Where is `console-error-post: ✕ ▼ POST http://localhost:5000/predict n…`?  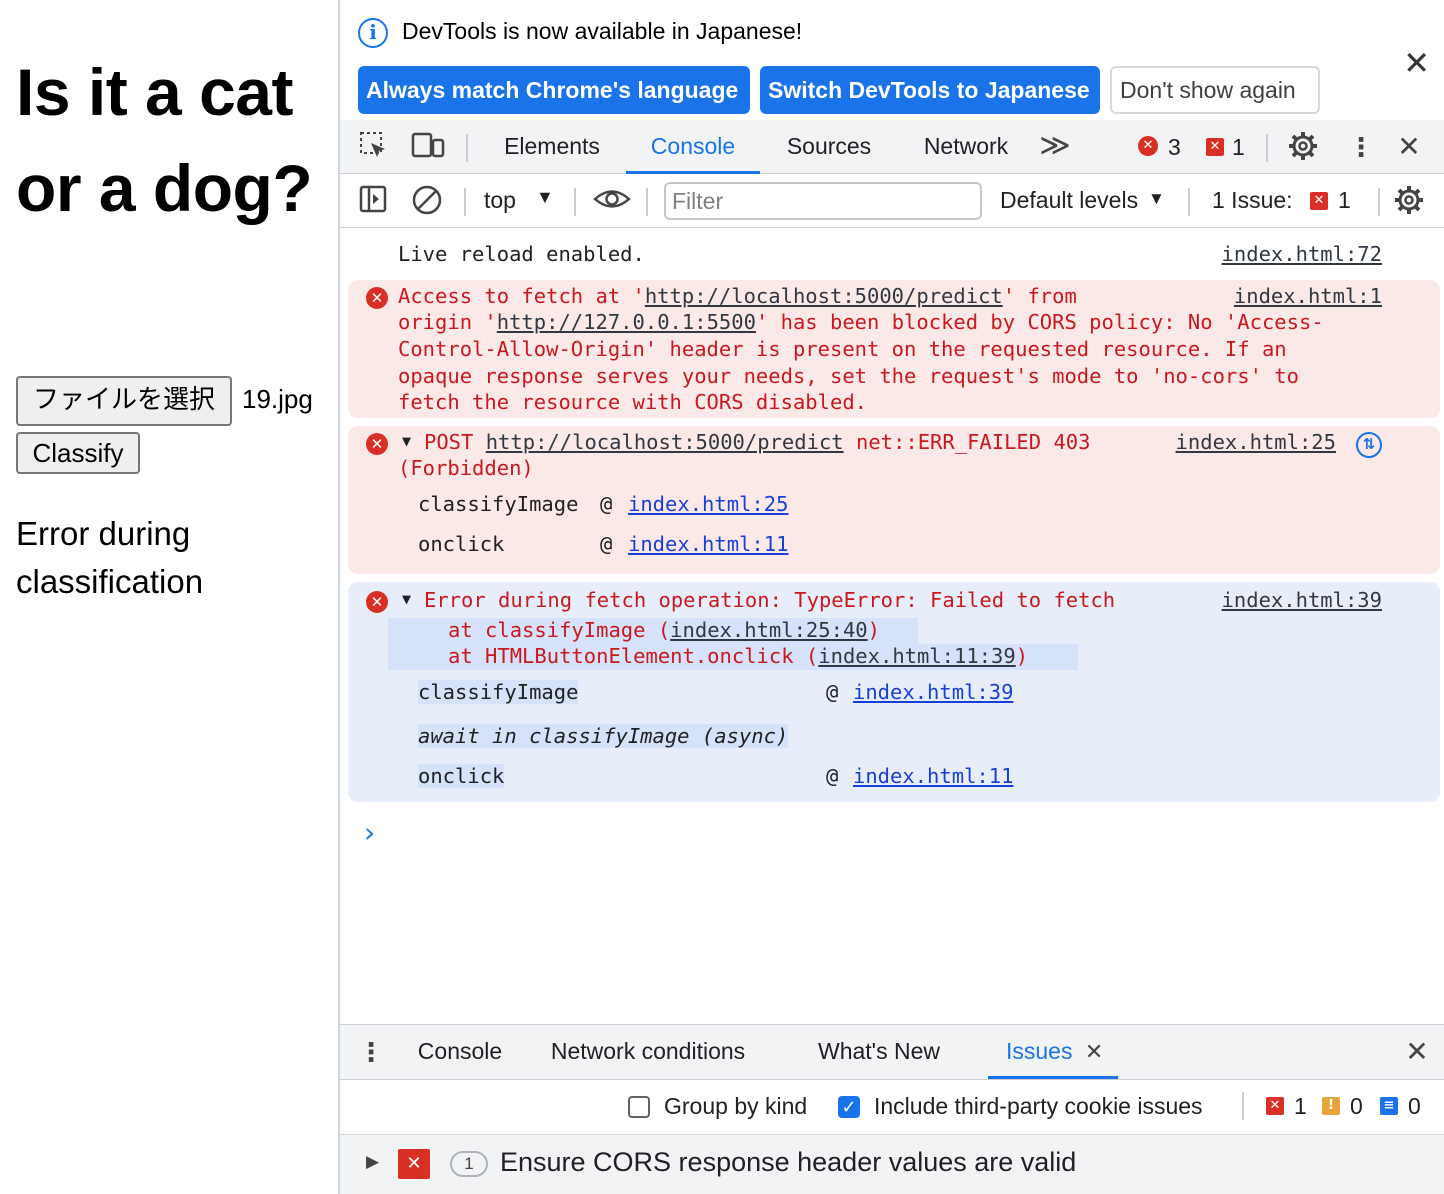
console-error-post: ✕ ▼ POST http://localhost:5000/predict n… is located at coordinates (894, 500).